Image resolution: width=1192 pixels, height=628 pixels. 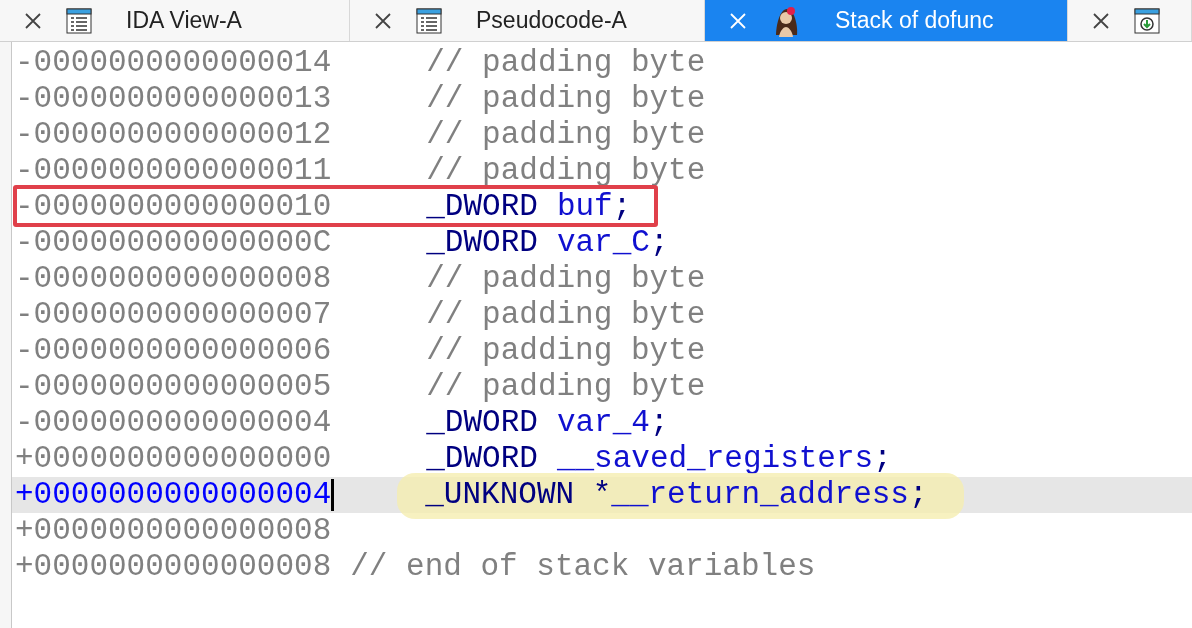 What do you see at coordinates (173, 387) in the screenshot?
I see `stack-offset: -0000000000000005` at bounding box center [173, 387].